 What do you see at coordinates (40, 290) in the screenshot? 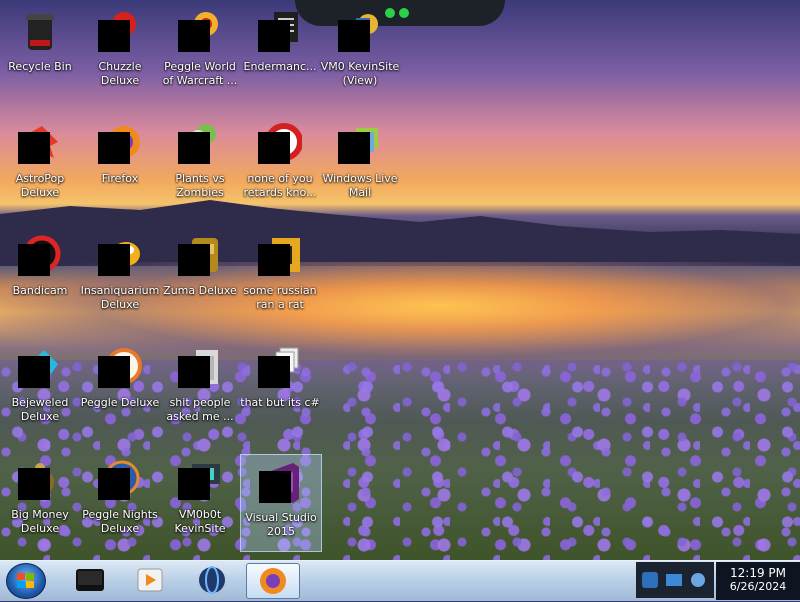
I see `desktop-icon-label: Bandicam` at bounding box center [40, 290].